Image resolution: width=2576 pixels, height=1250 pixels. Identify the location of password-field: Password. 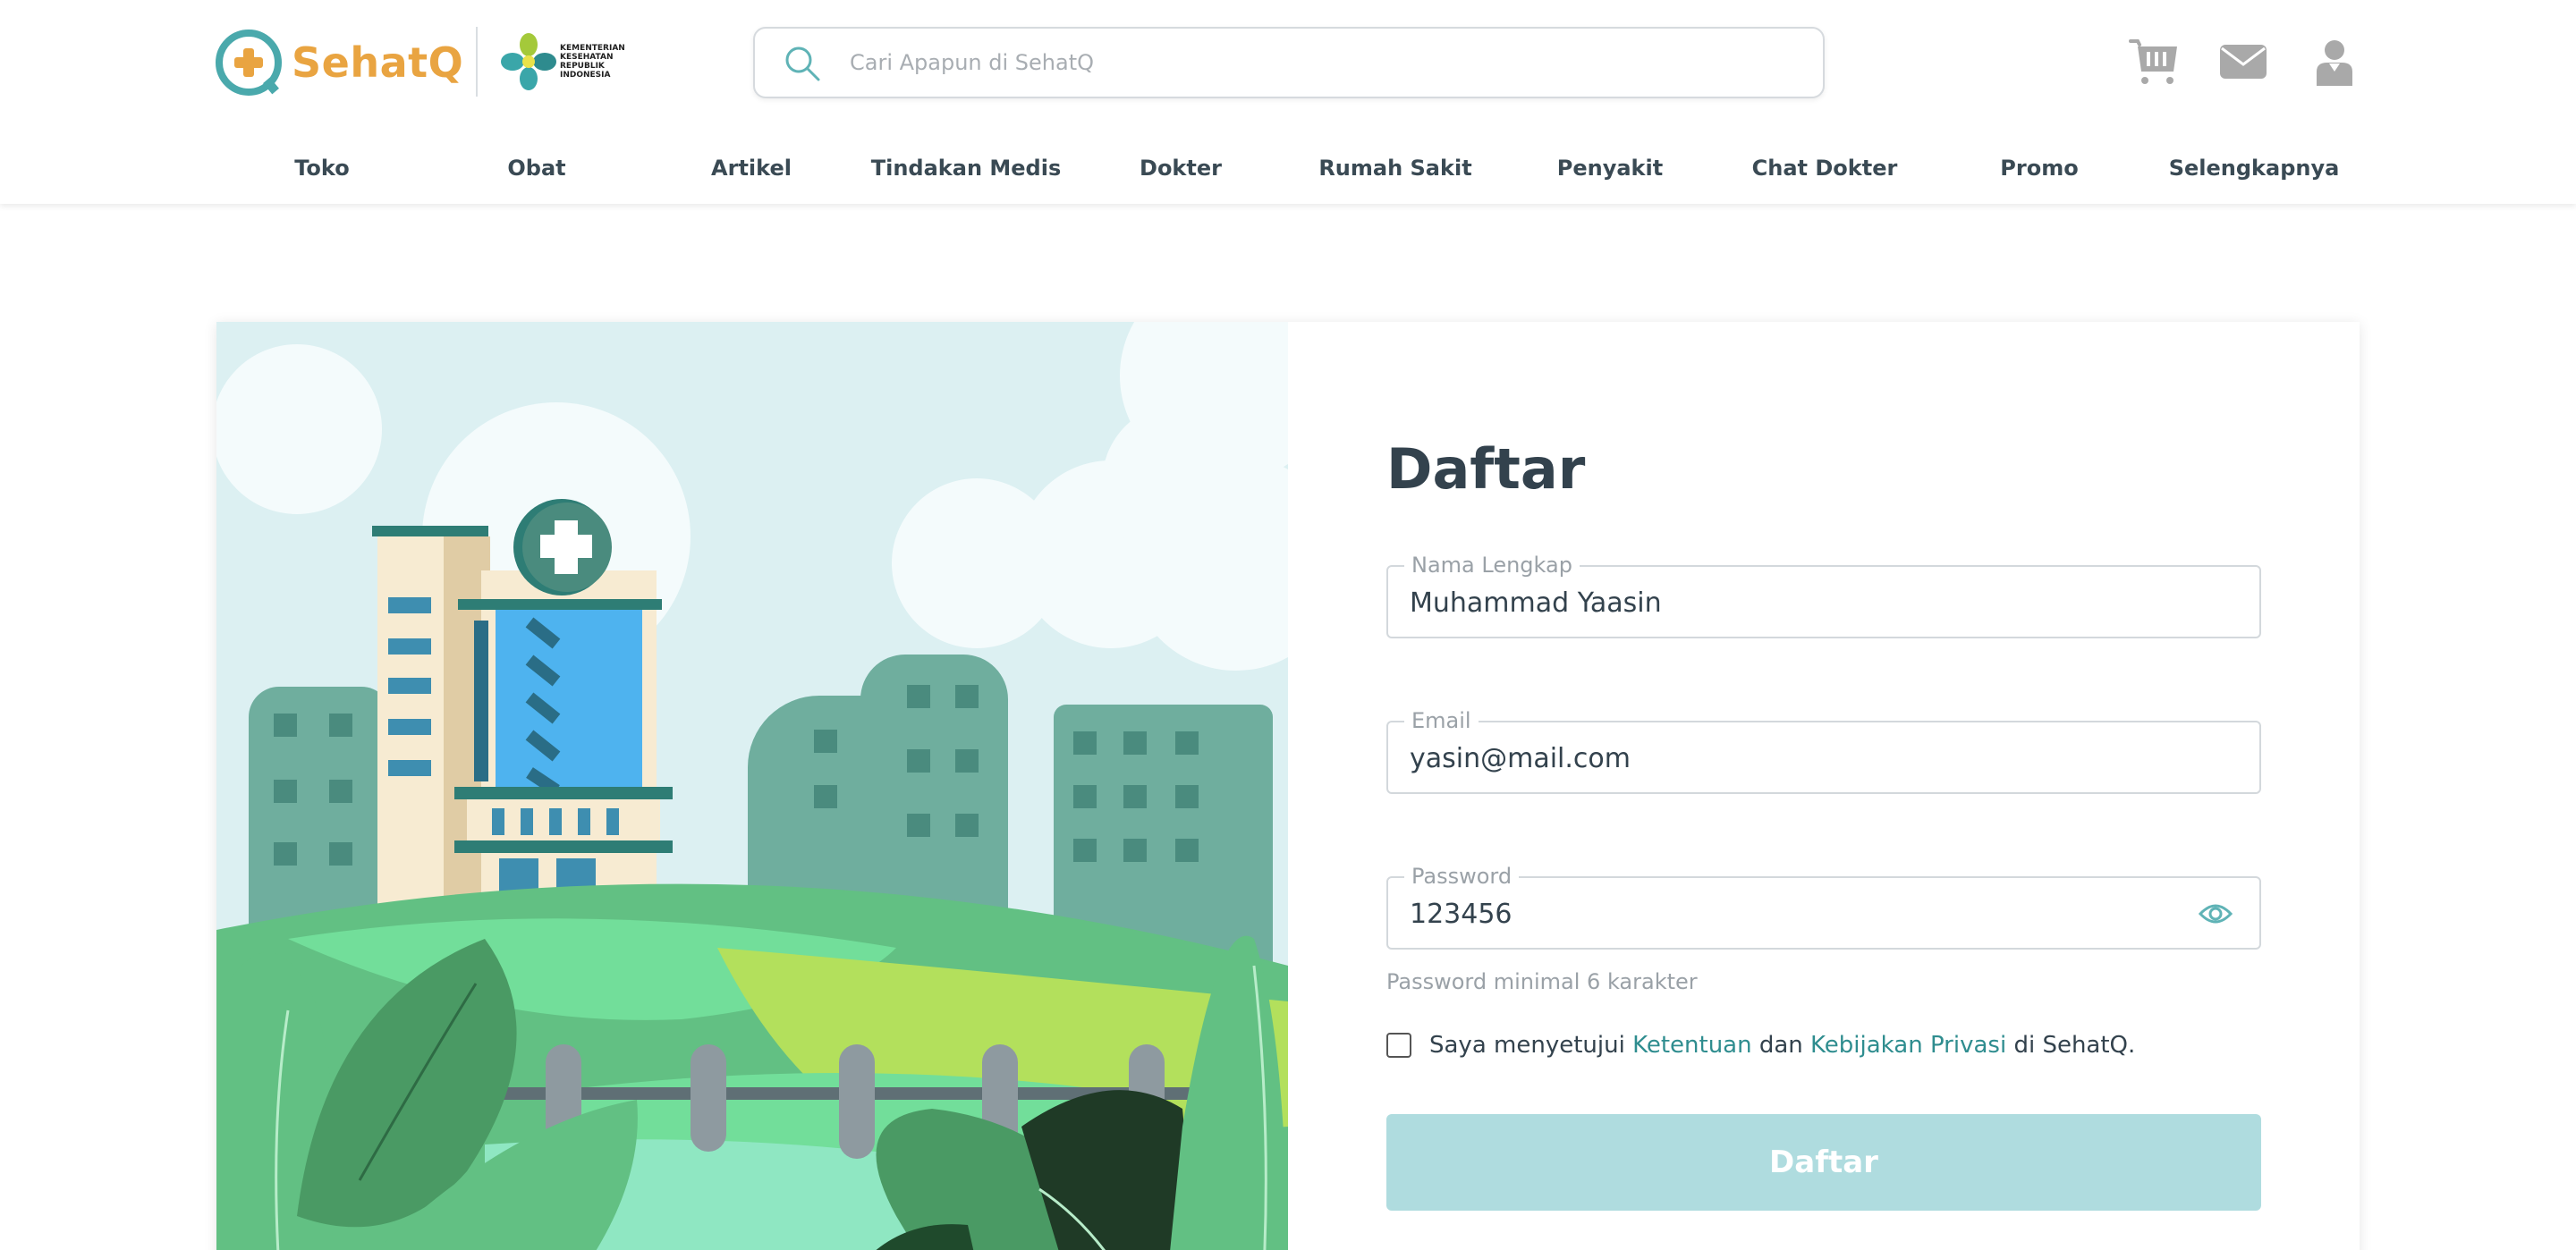
(1823, 907).